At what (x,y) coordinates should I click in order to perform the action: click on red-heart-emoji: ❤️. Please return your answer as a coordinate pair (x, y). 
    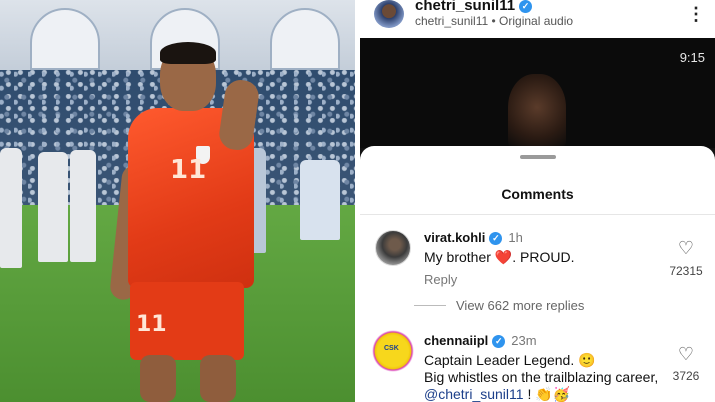
    Looking at the image, I should click on (503, 257).